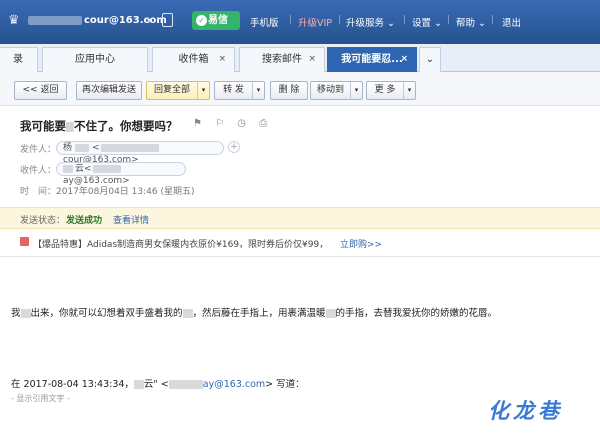 The image size is (600, 439). I want to click on sent-time: 2017年08月04日 13:46 (星期五), so click(125, 192).